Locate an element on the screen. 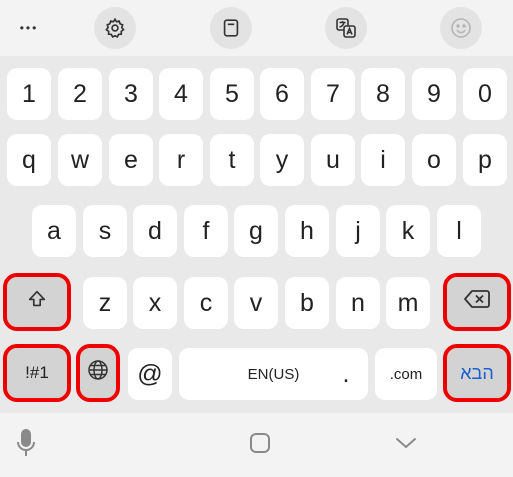 Image resolution: width=513 pixels, height=477 pixels. key-x: x is located at coordinates (155, 303).